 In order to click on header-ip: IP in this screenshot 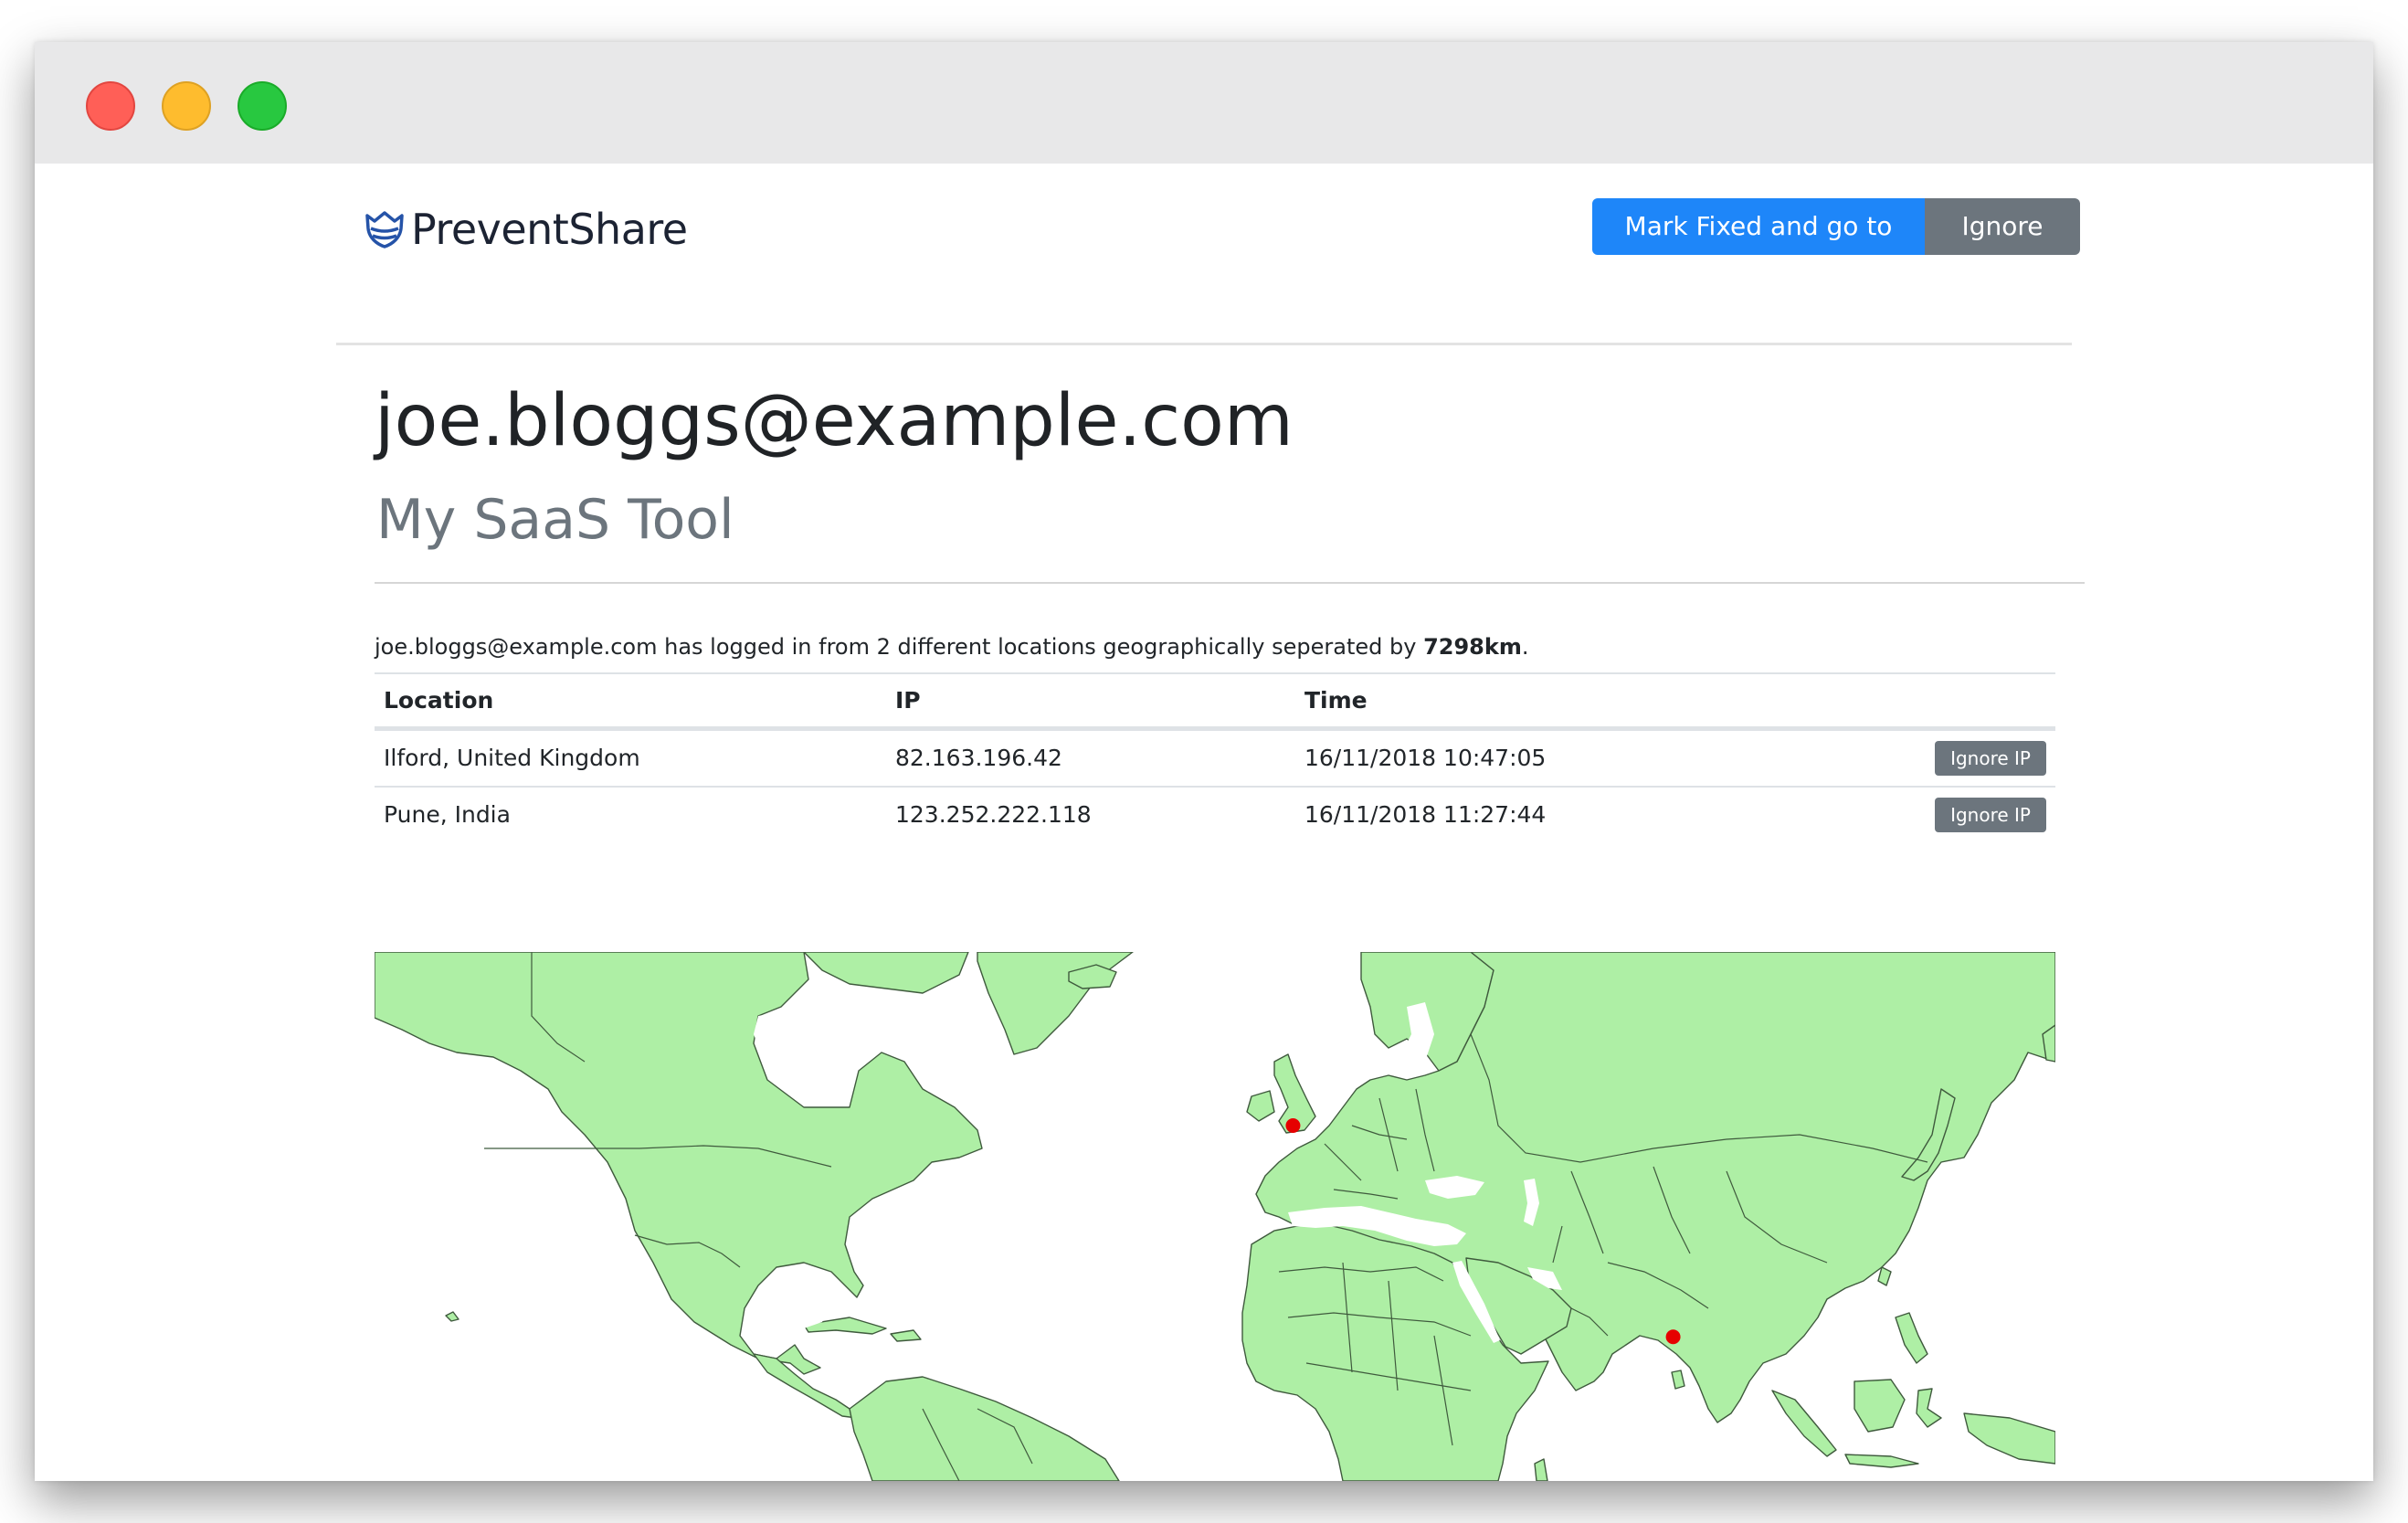, I will do `click(908, 700)`.